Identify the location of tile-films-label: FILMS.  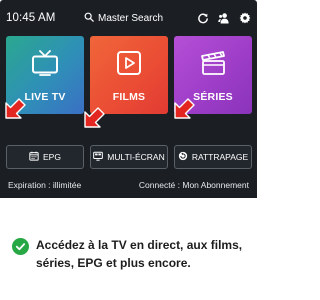
(129, 97).